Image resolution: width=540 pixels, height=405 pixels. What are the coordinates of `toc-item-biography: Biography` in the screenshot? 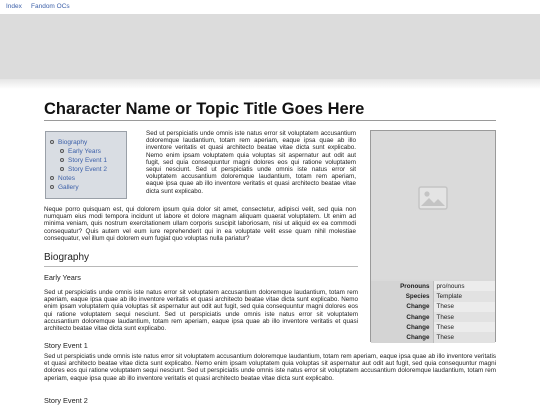 It's located at (88, 142).